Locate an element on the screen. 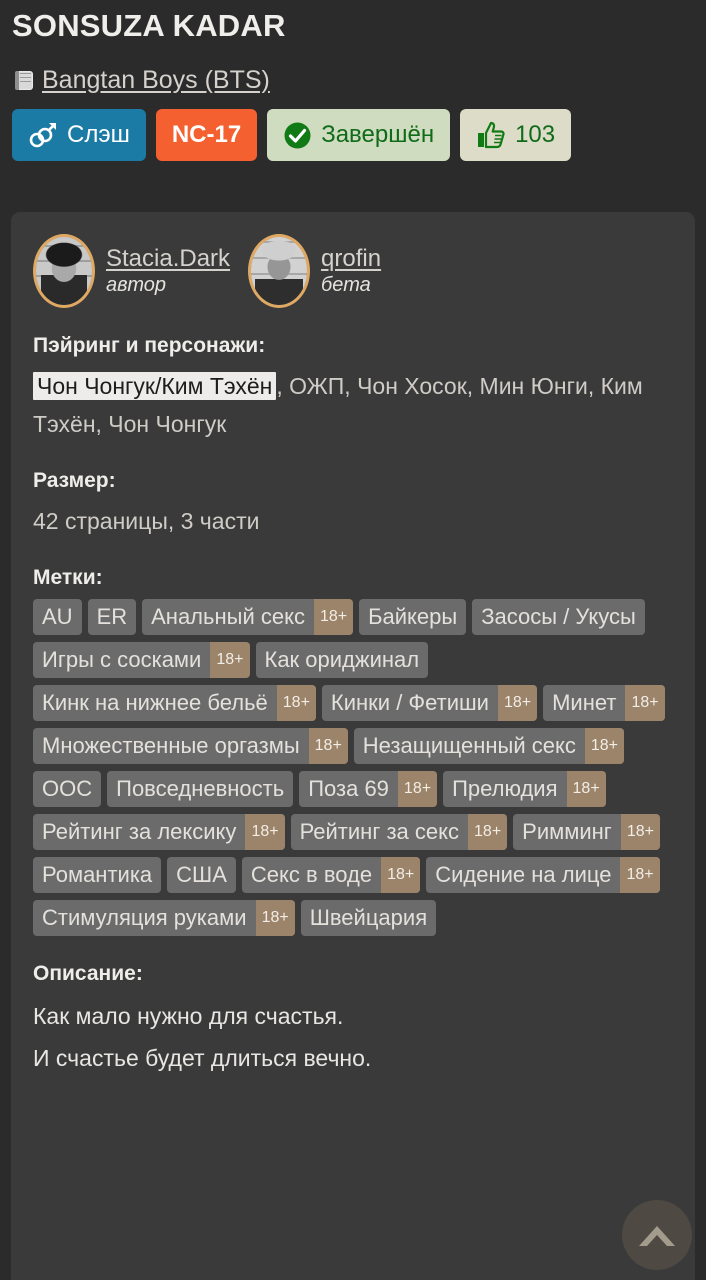 This screenshot has width=706, height=1280. tag-chip: ER is located at coordinates (112, 617).